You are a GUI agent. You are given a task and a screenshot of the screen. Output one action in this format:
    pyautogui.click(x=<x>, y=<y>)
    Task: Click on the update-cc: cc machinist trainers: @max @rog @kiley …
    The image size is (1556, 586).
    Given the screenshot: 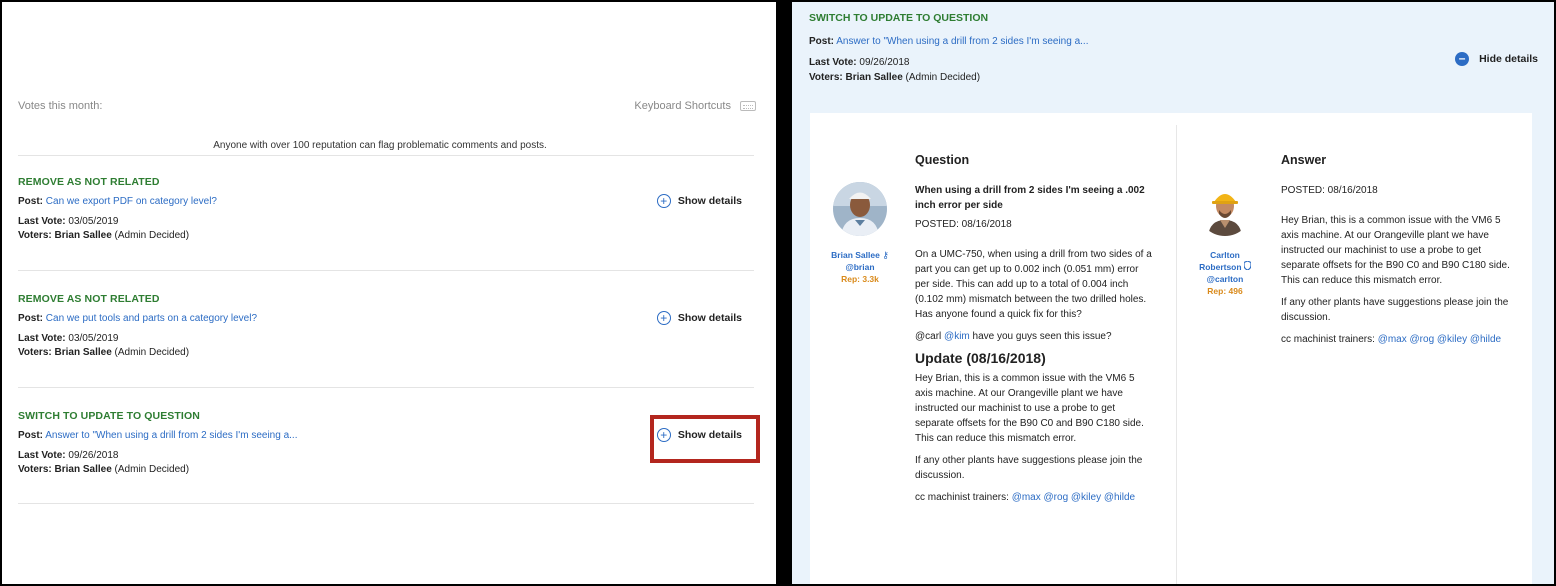 What is the action you would take?
    pyautogui.click(x=1025, y=497)
    